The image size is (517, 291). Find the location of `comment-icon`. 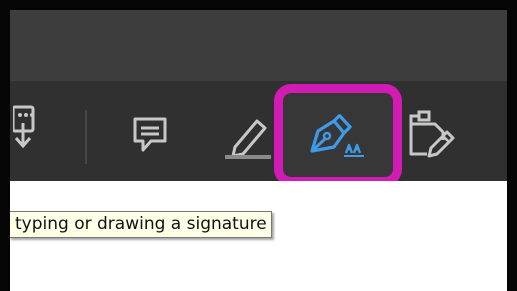

comment-icon is located at coordinates (150, 135).